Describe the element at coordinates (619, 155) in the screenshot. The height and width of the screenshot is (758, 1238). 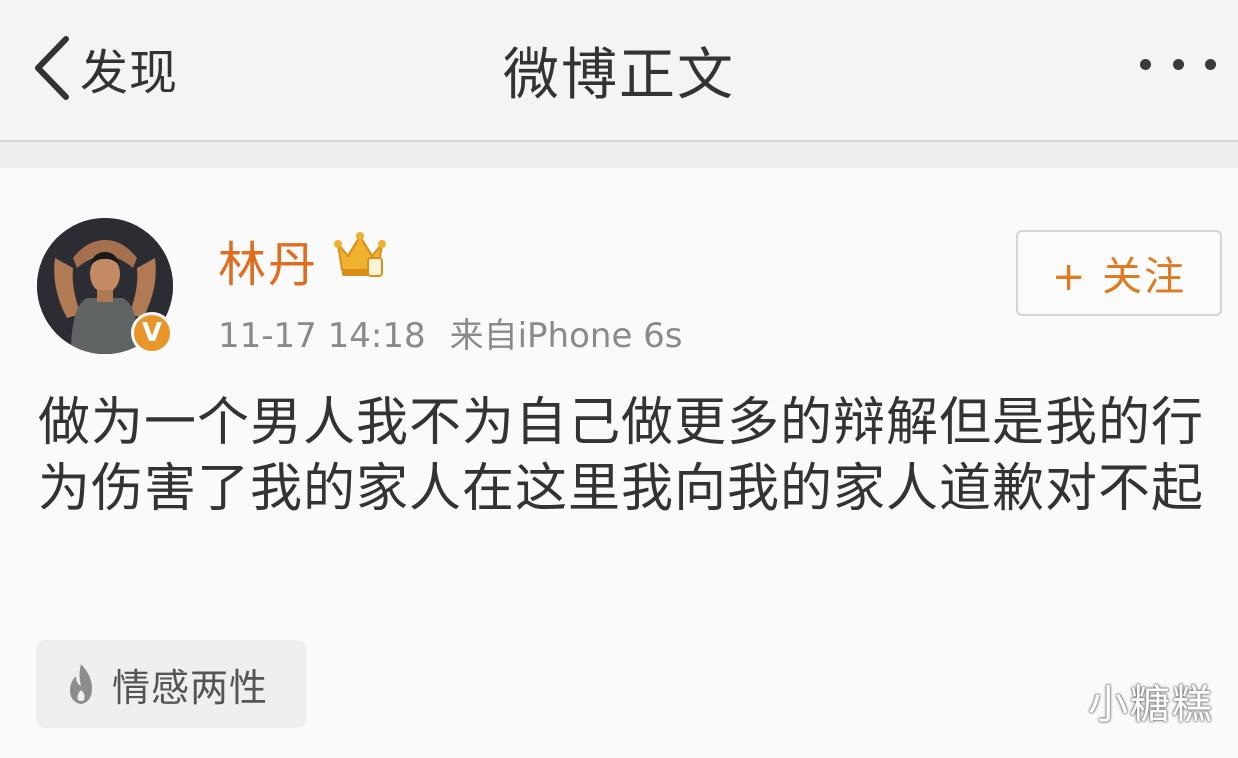
I see `section-divider` at that location.